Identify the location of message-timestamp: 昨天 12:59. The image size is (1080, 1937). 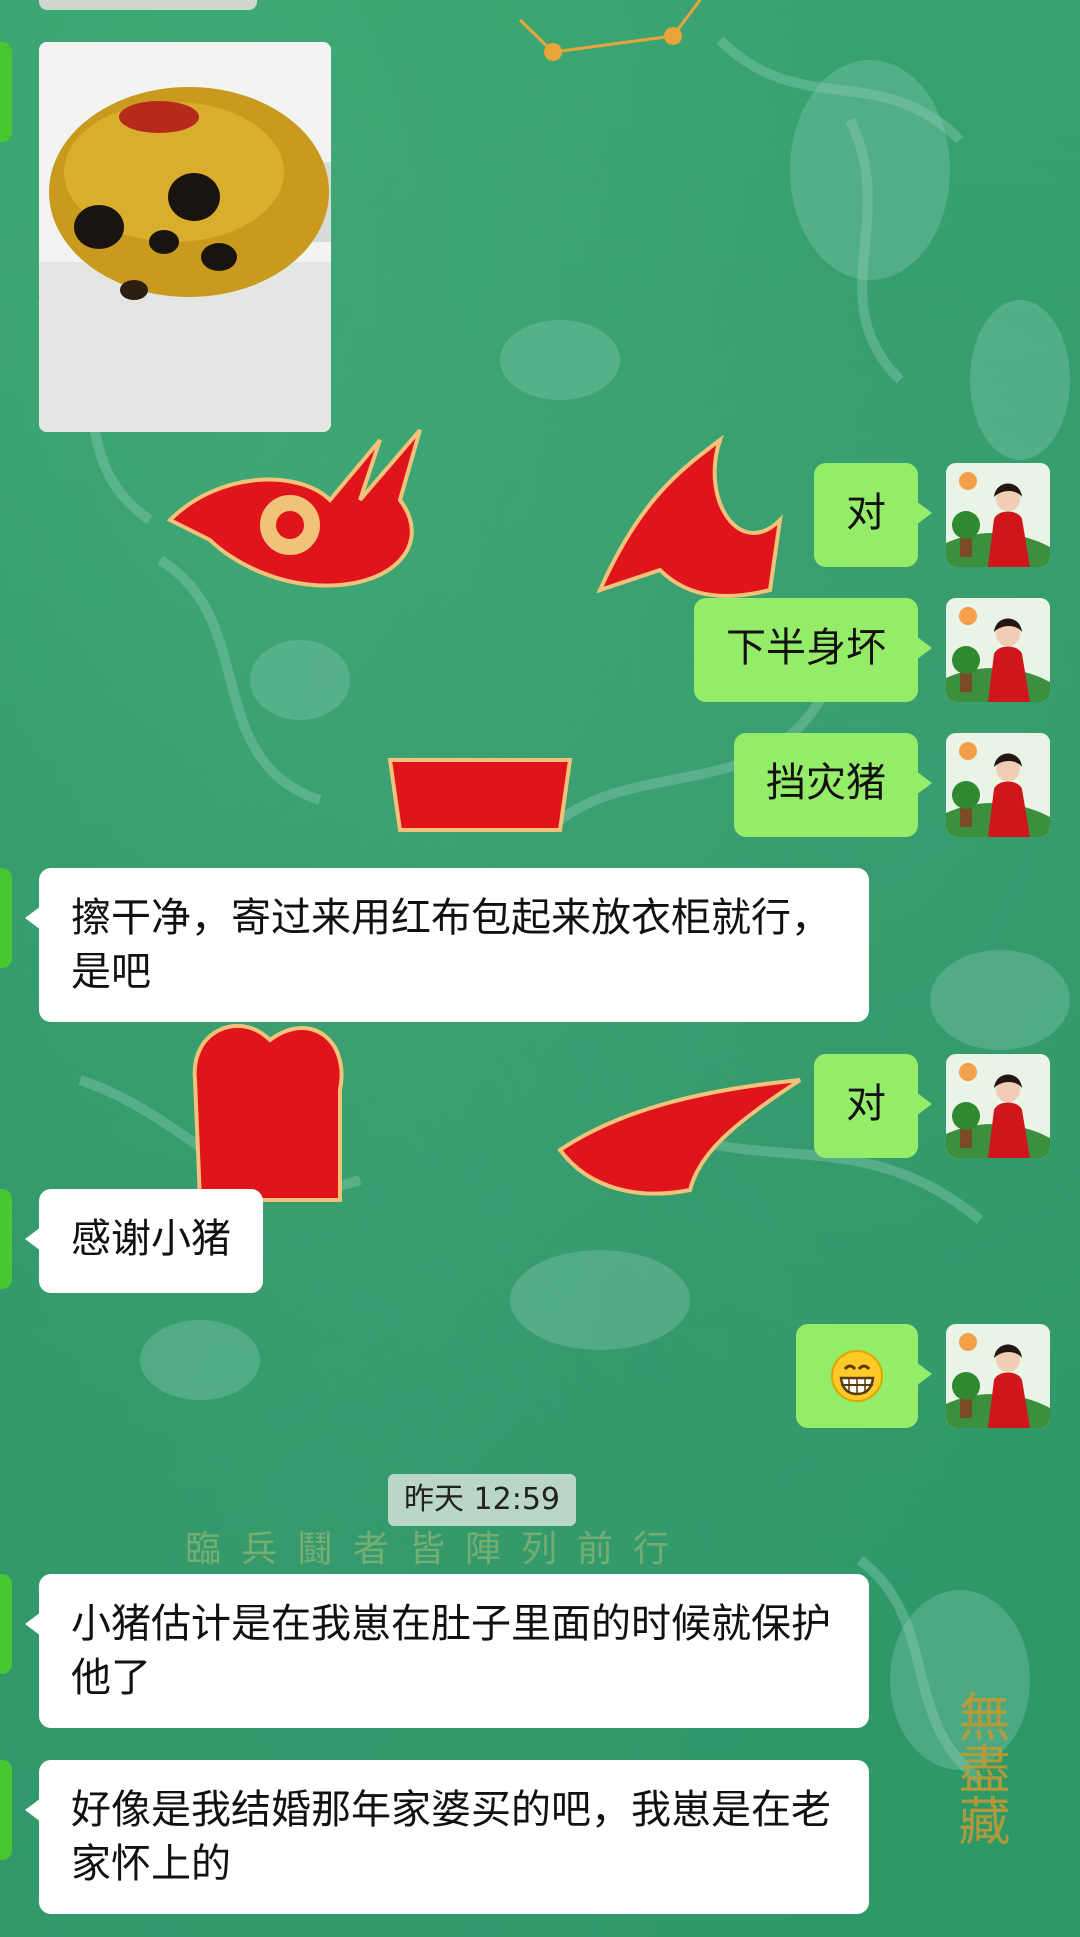
(482, 1500).